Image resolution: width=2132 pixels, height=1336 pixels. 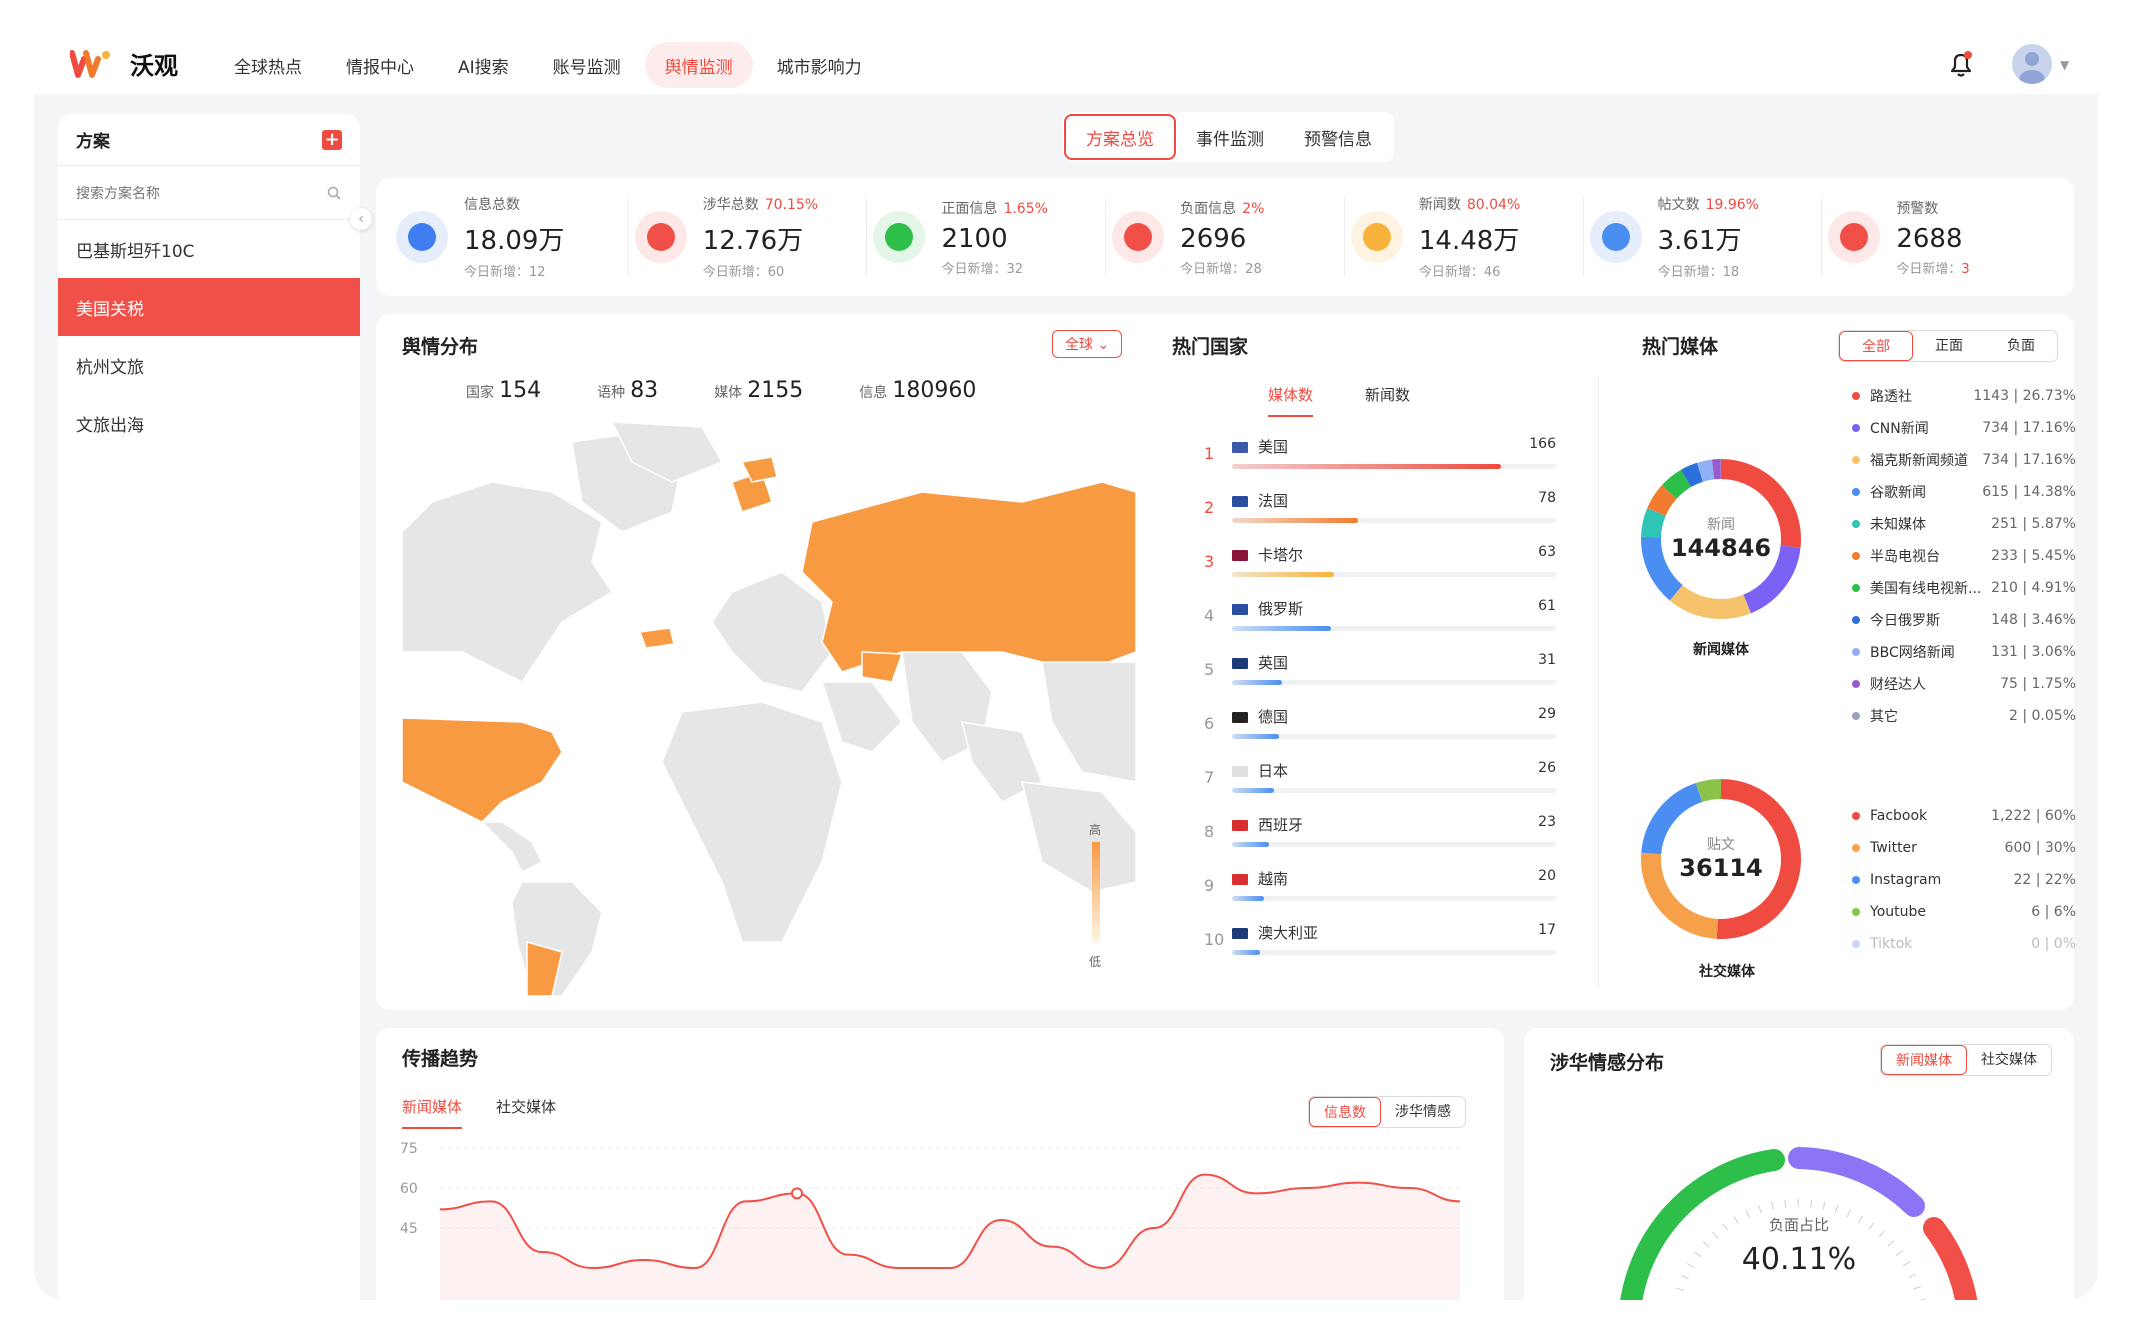 I want to click on nav-intel-center: 情报中心, so click(x=380, y=65).